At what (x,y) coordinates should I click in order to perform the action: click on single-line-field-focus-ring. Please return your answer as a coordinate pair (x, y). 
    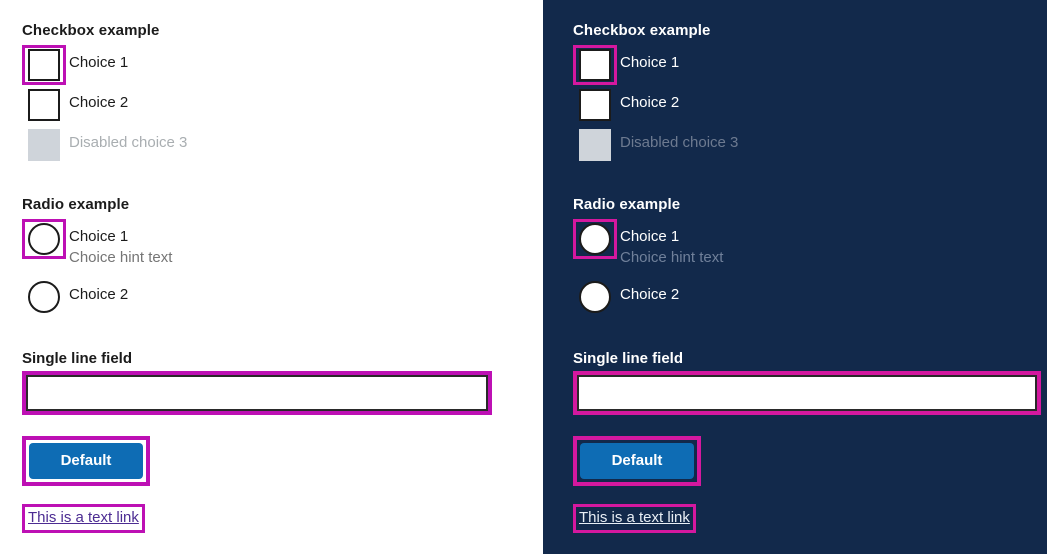
    Looking at the image, I should click on (257, 393).